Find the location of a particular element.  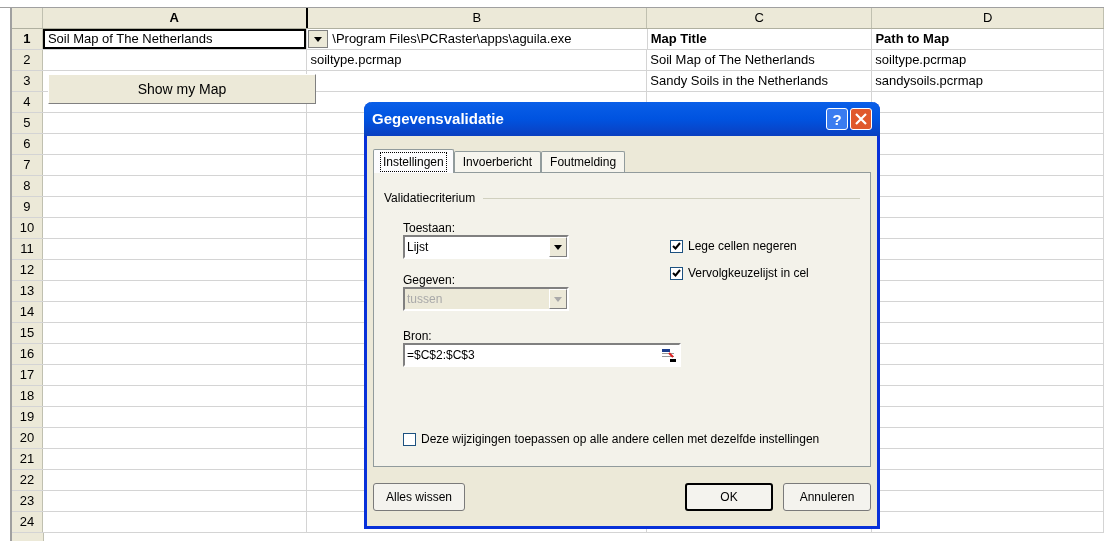

row-header: 1 is located at coordinates (27, 39).